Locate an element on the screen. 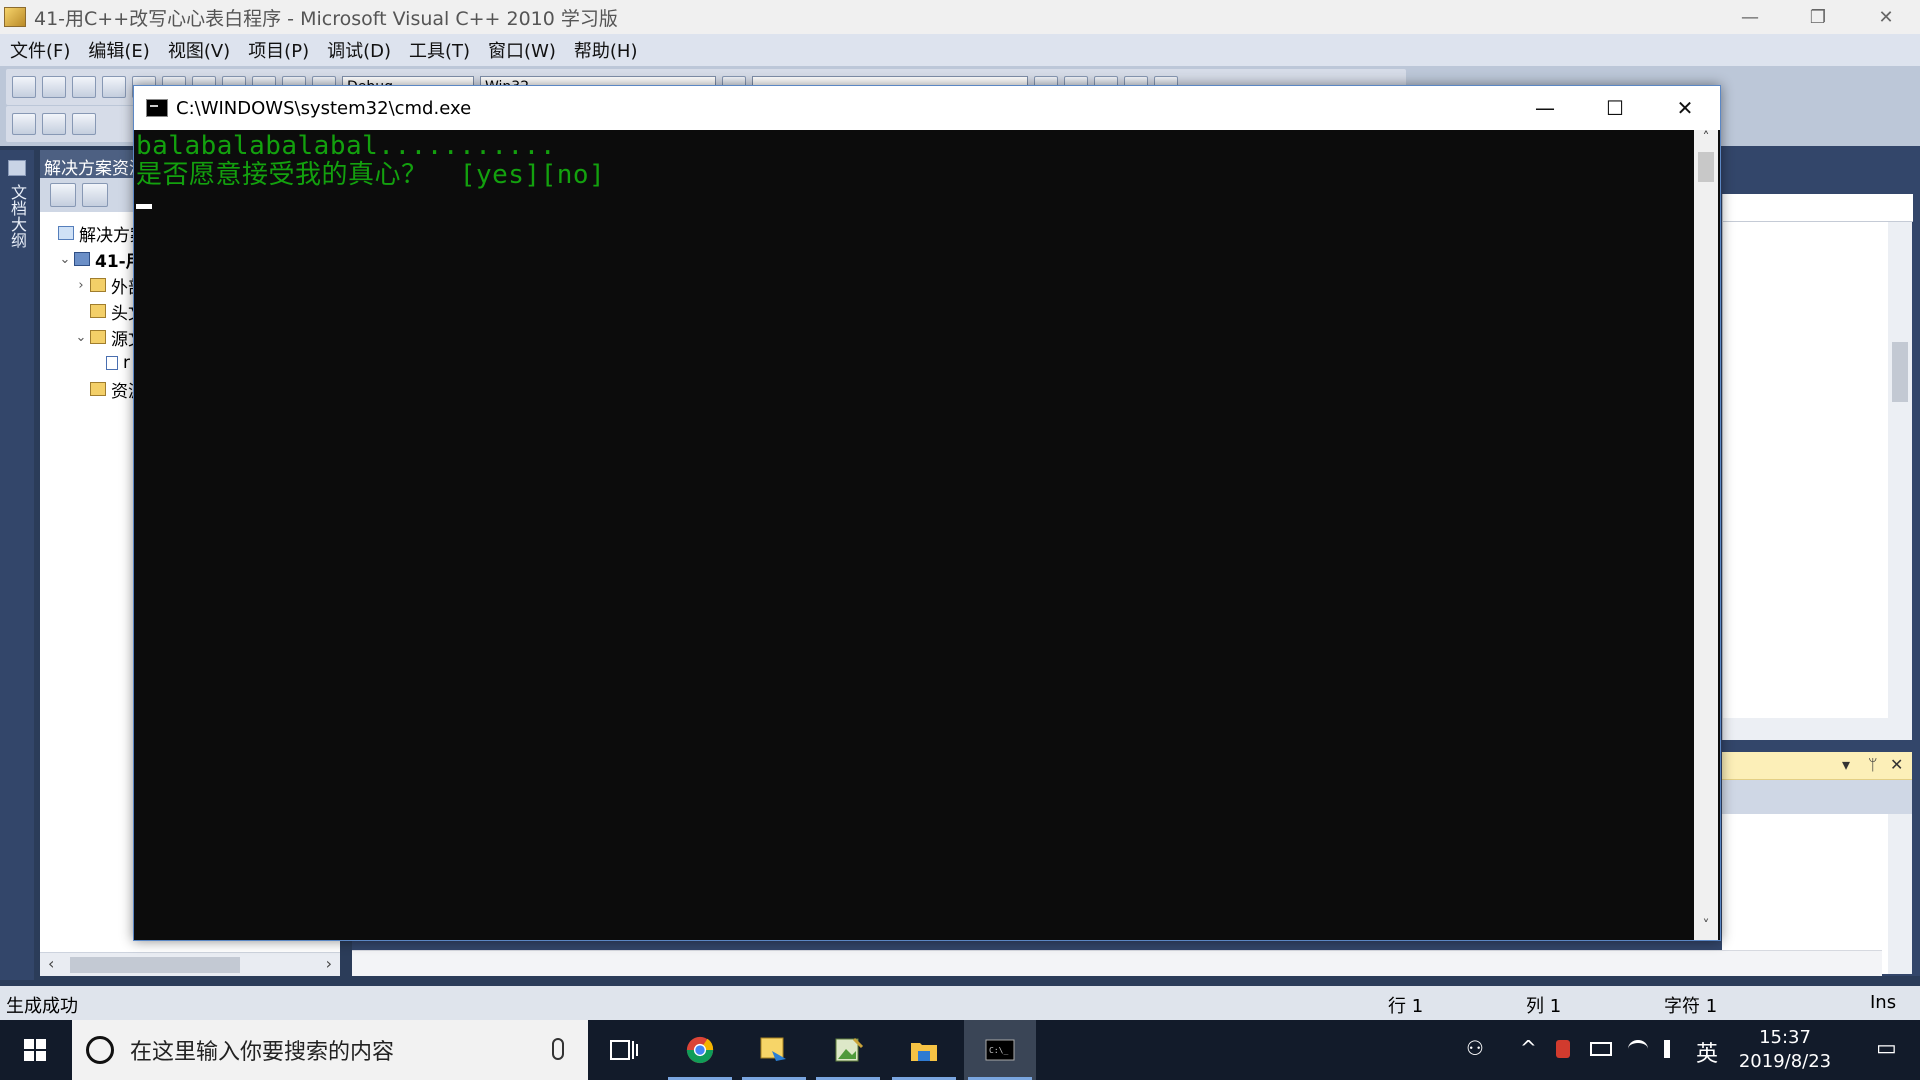 The image size is (1920, 1080). taskbar-file-explorer is located at coordinates (924, 1050).